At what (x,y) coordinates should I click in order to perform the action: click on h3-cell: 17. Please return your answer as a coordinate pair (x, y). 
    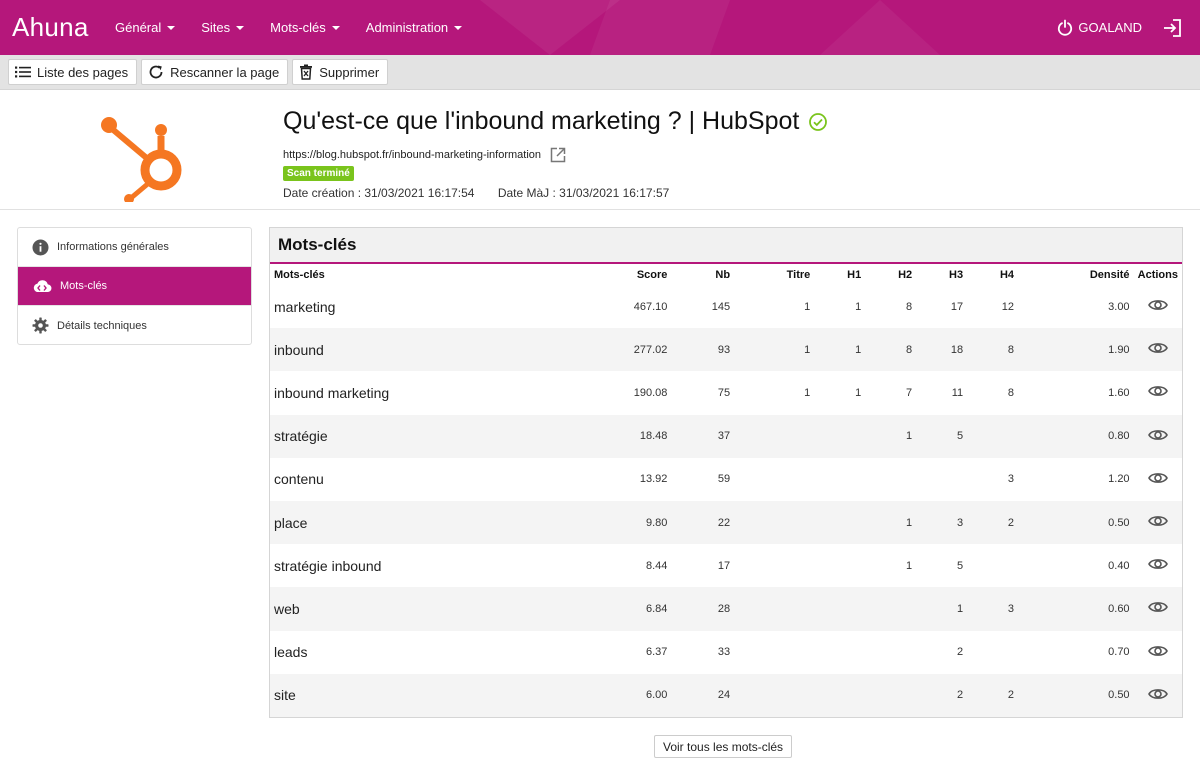
    Looking at the image, I should click on (957, 306).